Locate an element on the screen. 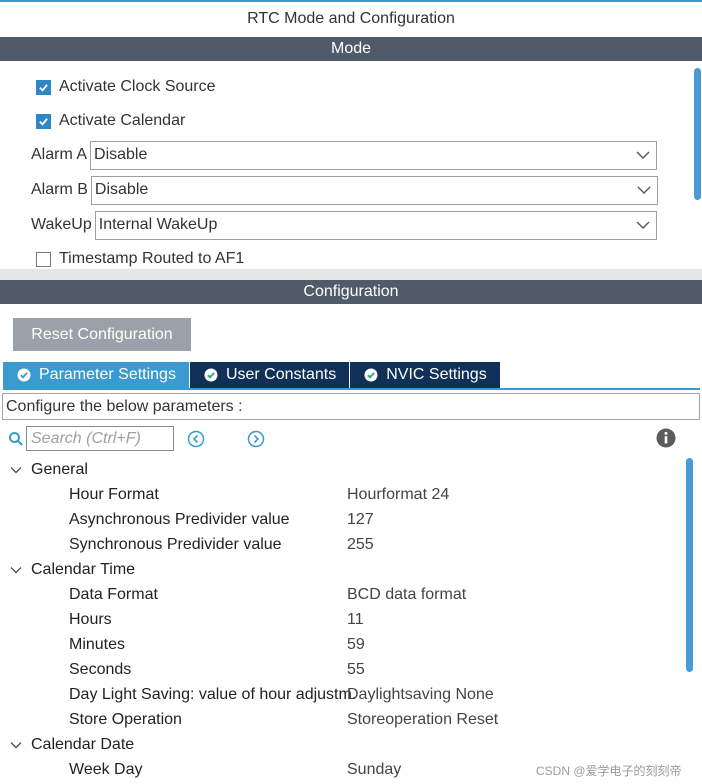  search-icon is located at coordinates (16, 439).